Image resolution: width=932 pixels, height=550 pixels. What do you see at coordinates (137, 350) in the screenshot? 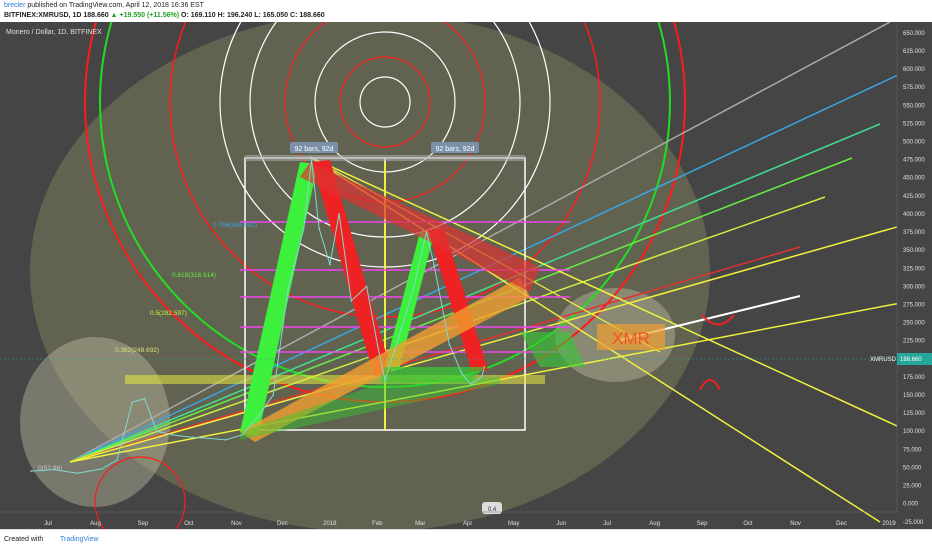
I see `fib-label-382: 0.382(248.692)` at bounding box center [137, 350].